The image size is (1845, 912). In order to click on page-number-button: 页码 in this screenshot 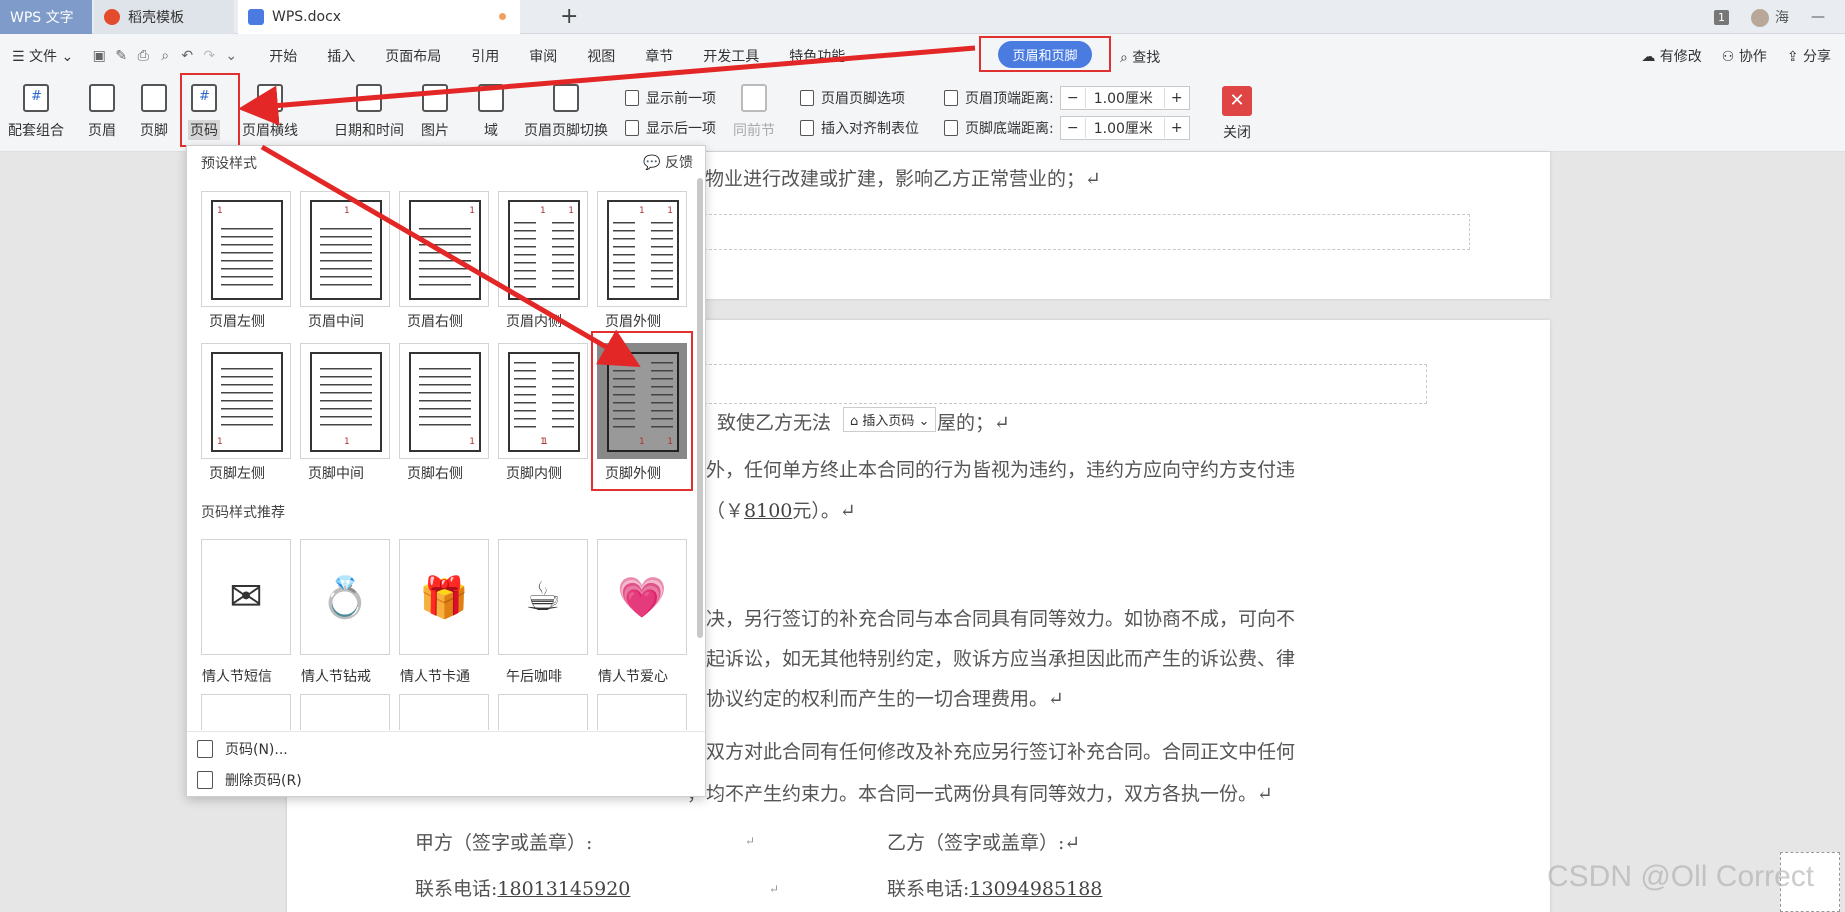, I will do `click(204, 112)`.